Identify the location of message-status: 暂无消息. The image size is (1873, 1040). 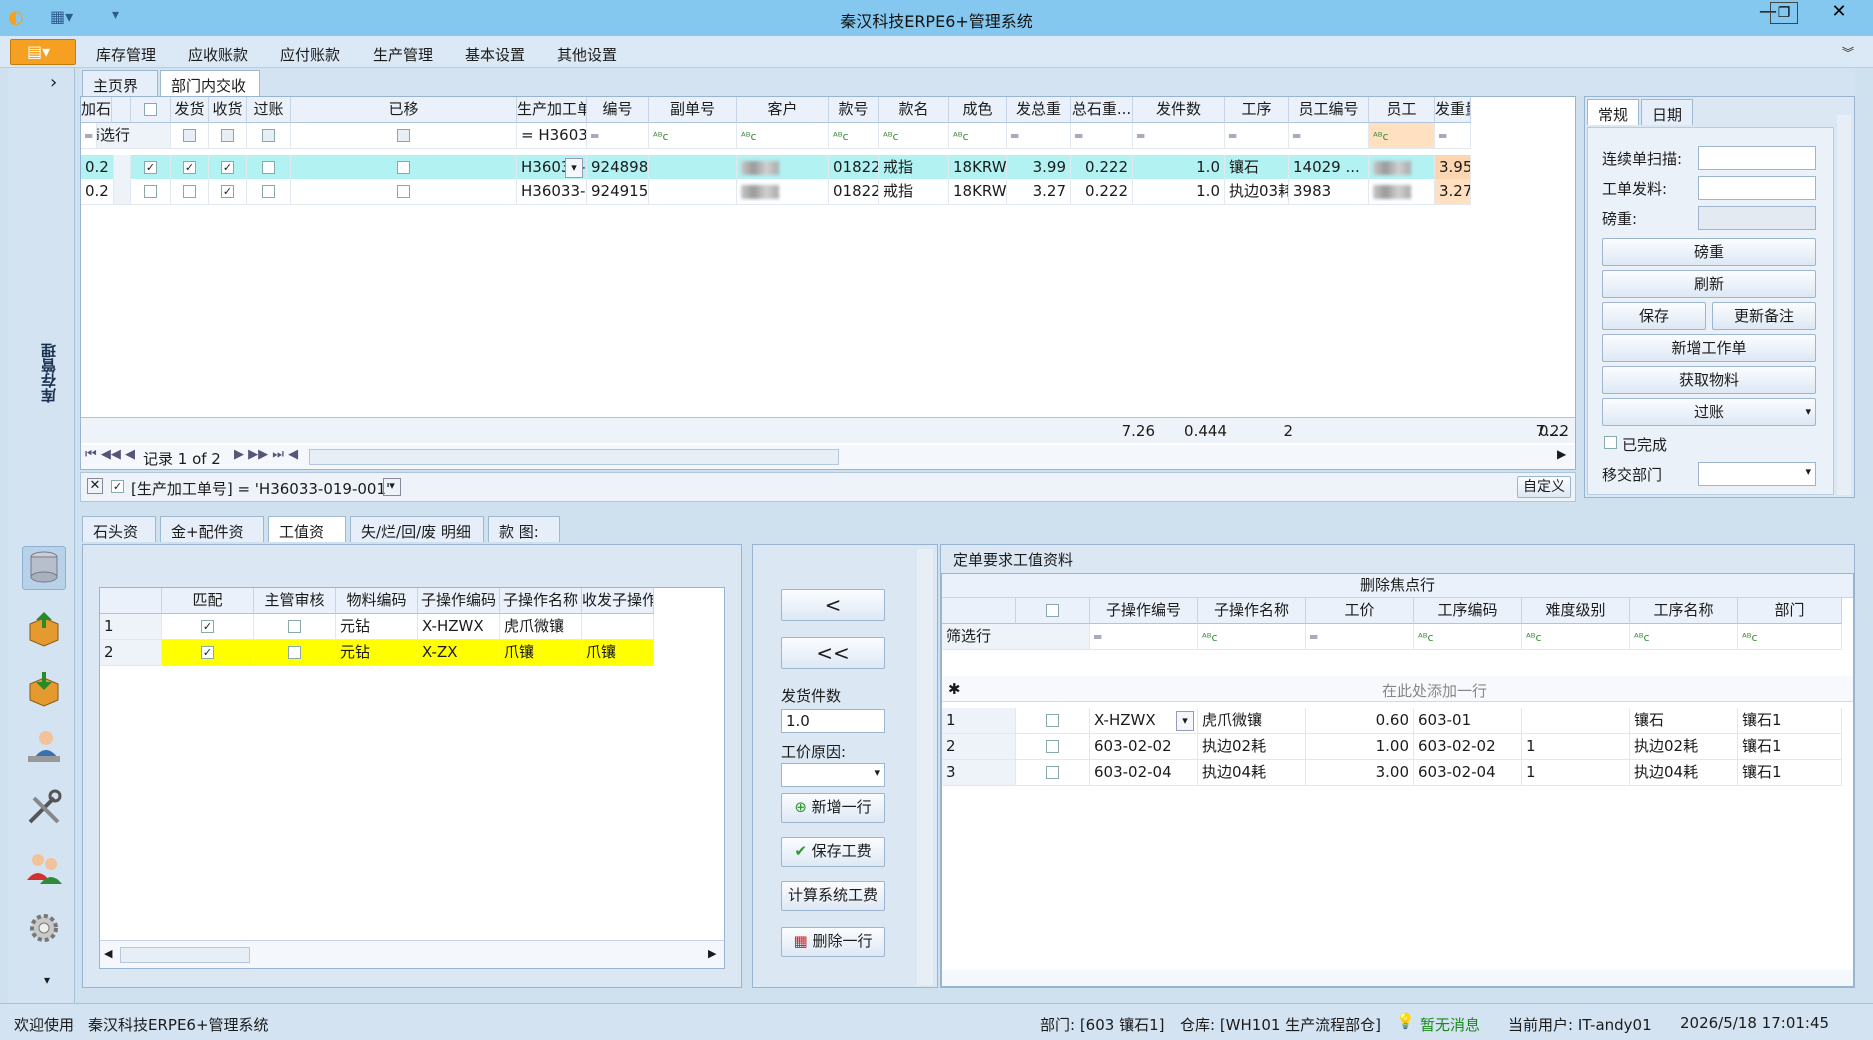
(1450, 1024).